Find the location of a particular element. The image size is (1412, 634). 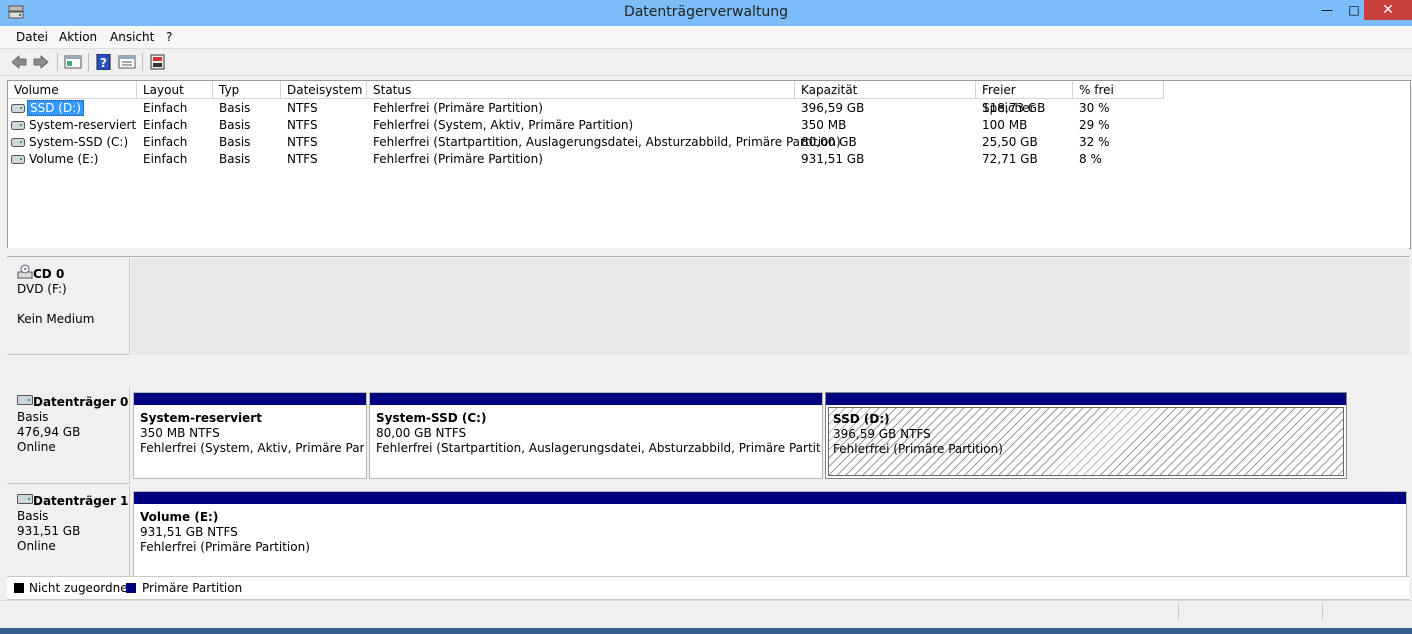

menu-aktion: Aktion is located at coordinates (78, 37).